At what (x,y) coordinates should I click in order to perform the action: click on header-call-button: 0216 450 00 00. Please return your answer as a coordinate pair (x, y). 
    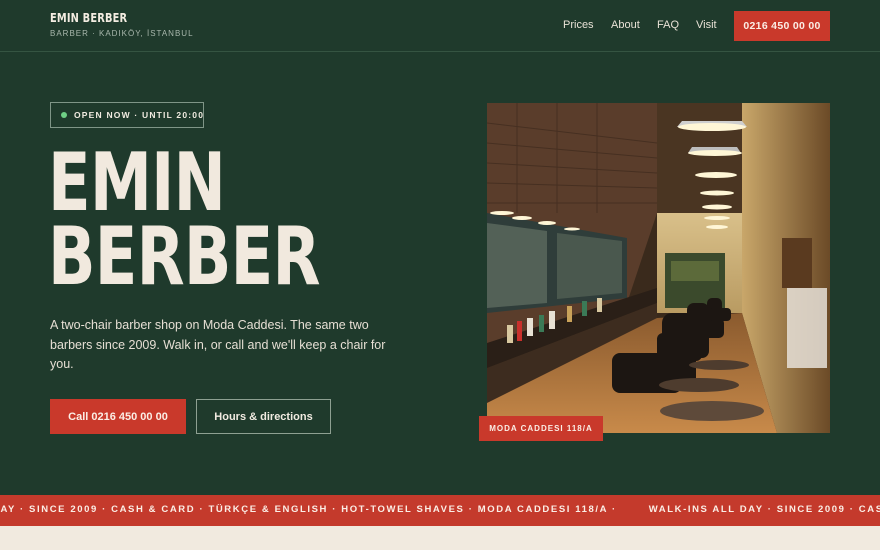
    Looking at the image, I should click on (782, 26).